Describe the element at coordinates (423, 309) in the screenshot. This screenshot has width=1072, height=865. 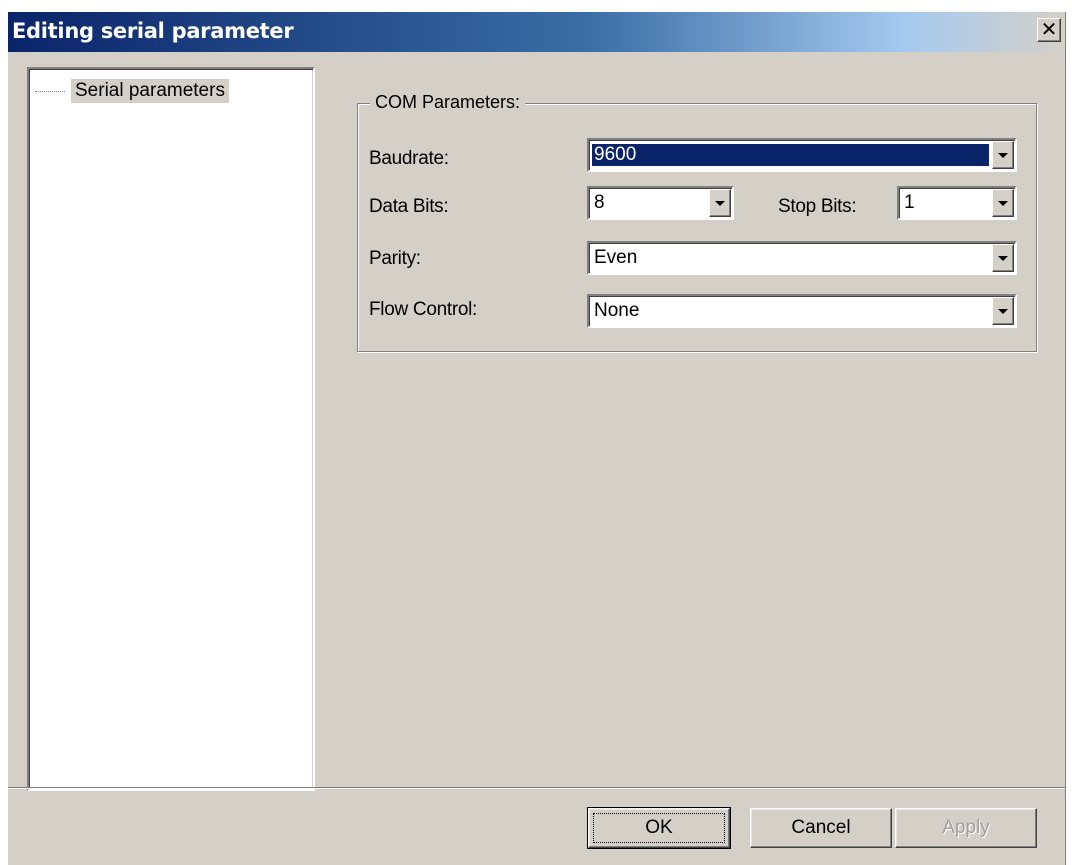
I see `flow-control-label: Flow Control:` at that location.